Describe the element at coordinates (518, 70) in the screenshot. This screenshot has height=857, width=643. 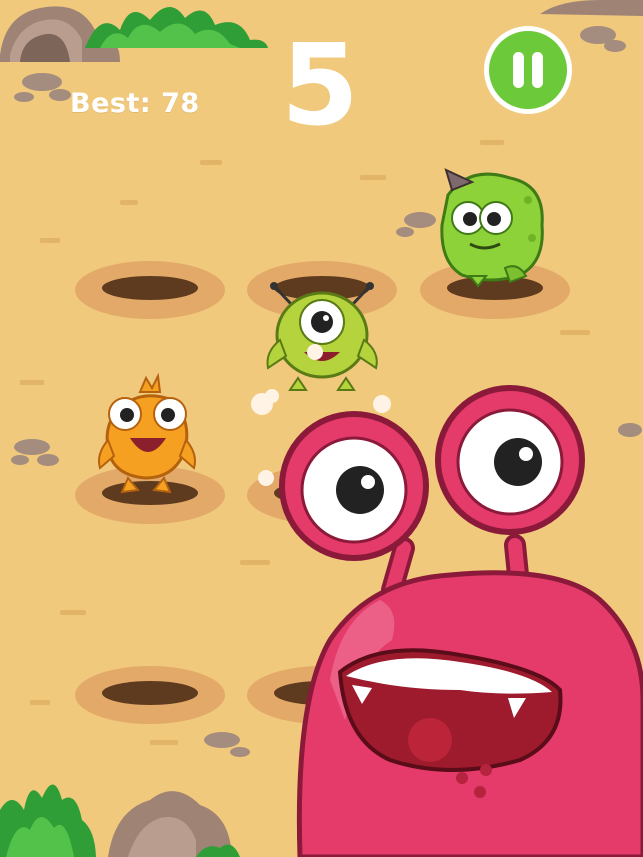
I see `pause-bar-left` at that location.